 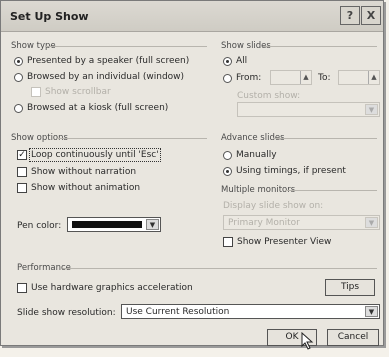 I want to click on display-on-dropdown: Primary Monitor ▼, so click(x=301, y=222).